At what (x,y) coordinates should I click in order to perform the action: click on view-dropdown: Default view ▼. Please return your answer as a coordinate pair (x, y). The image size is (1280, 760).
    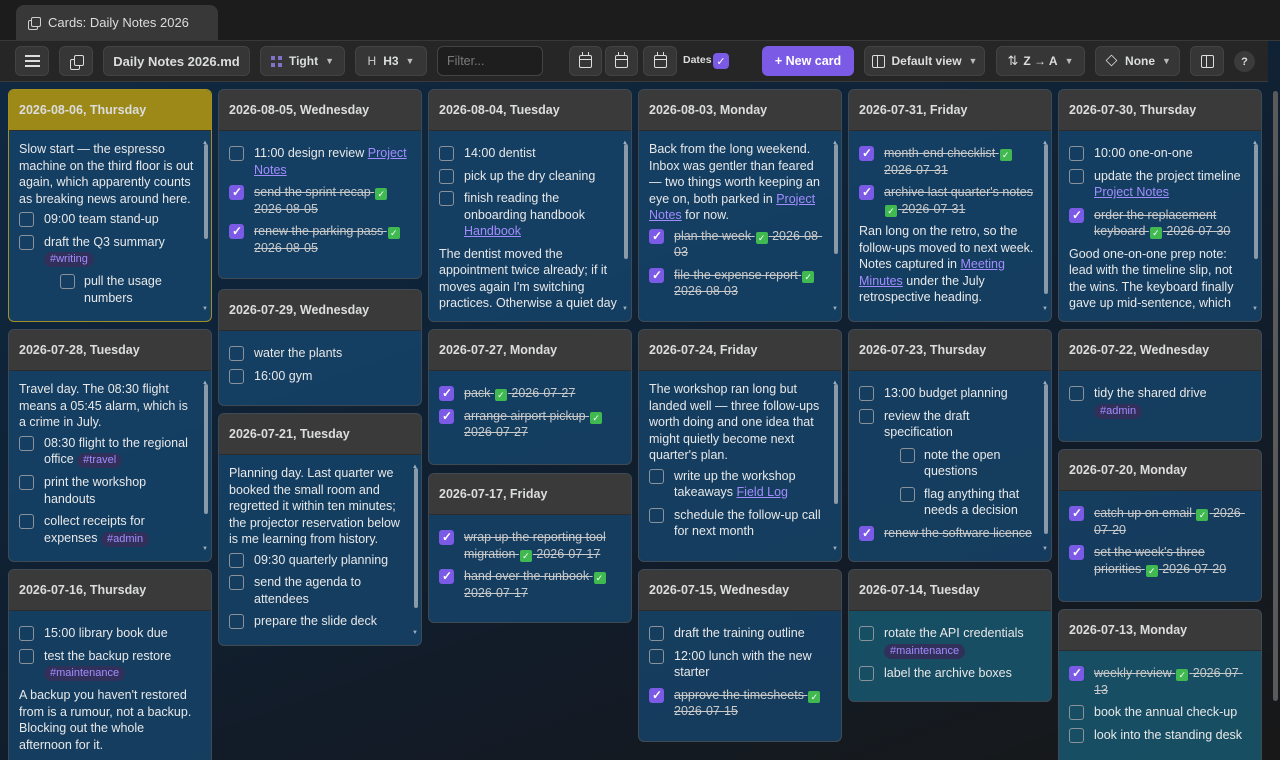
    Looking at the image, I should click on (924, 61).